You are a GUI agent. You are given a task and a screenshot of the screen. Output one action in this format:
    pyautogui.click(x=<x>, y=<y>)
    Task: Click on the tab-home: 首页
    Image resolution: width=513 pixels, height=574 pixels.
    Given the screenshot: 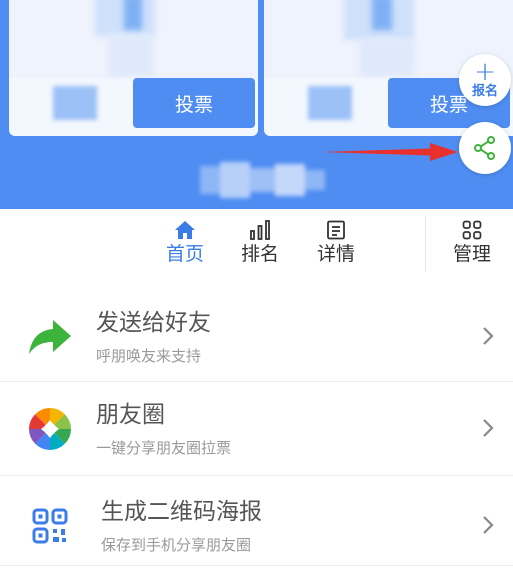 What is the action you would take?
    pyautogui.click(x=185, y=242)
    